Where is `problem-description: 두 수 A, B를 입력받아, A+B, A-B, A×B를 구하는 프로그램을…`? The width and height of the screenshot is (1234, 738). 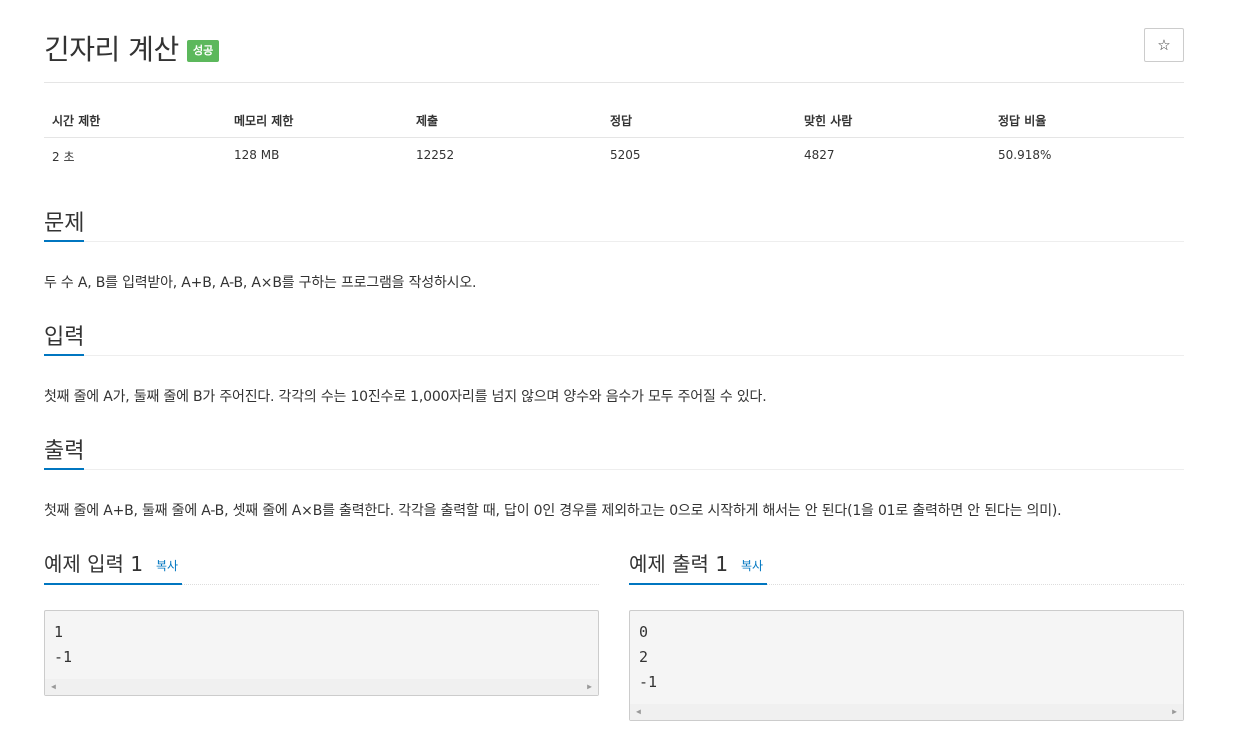
problem-description: 두 수 A, B를 입력받아, A+B, A-B, A×B를 구하는 프로그램을… is located at coordinates (260, 283).